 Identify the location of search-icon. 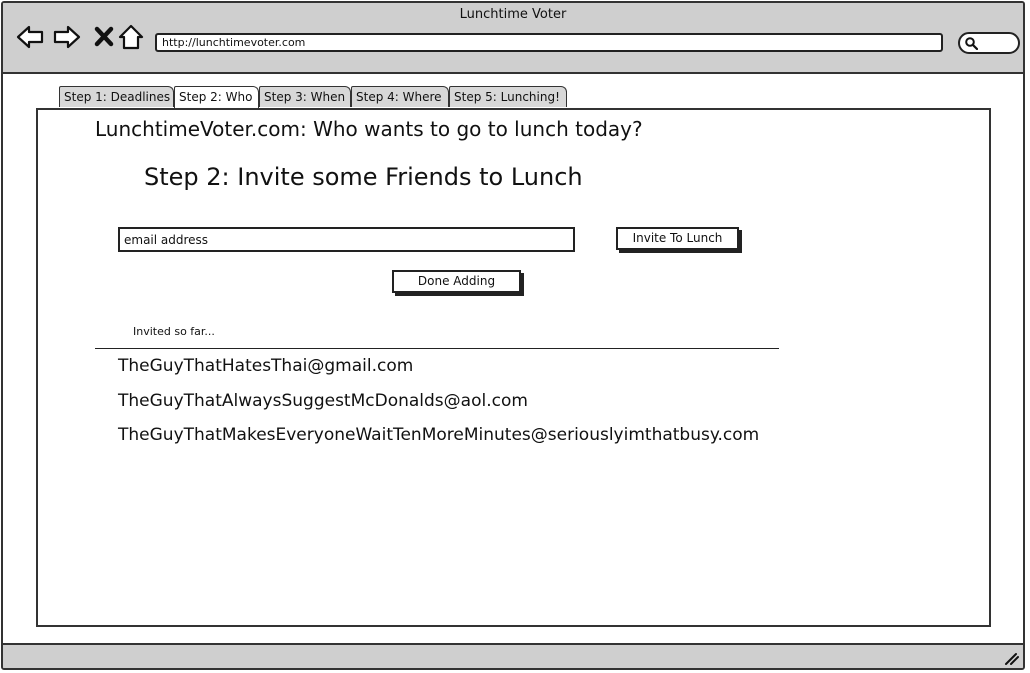
(971, 43).